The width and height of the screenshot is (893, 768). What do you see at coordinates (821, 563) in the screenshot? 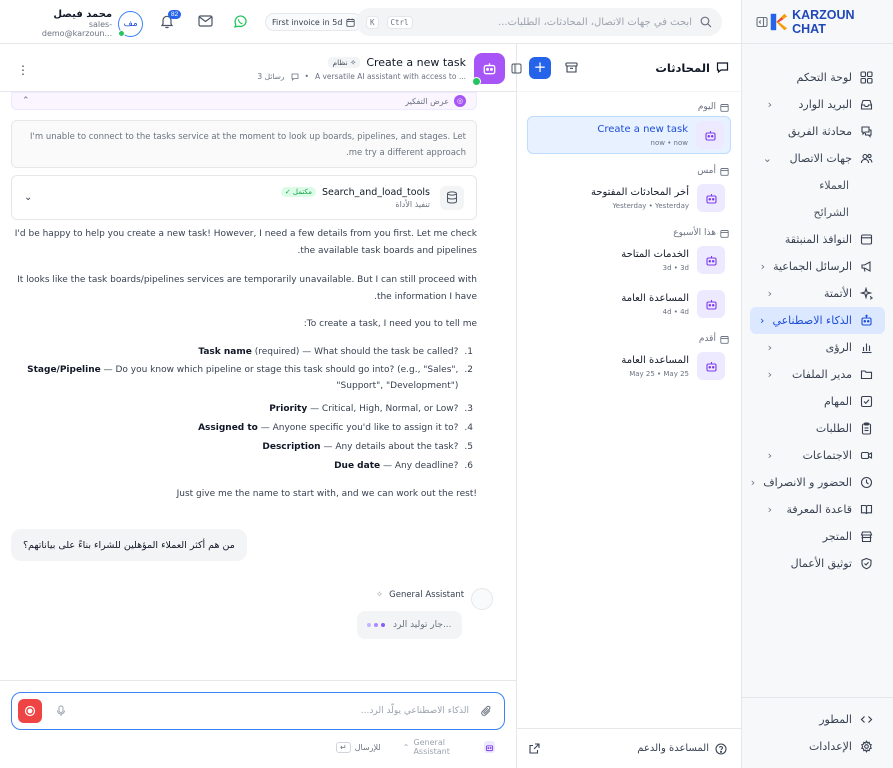
I see `sidebar-item-label: توثيق الأعمال` at bounding box center [821, 563].